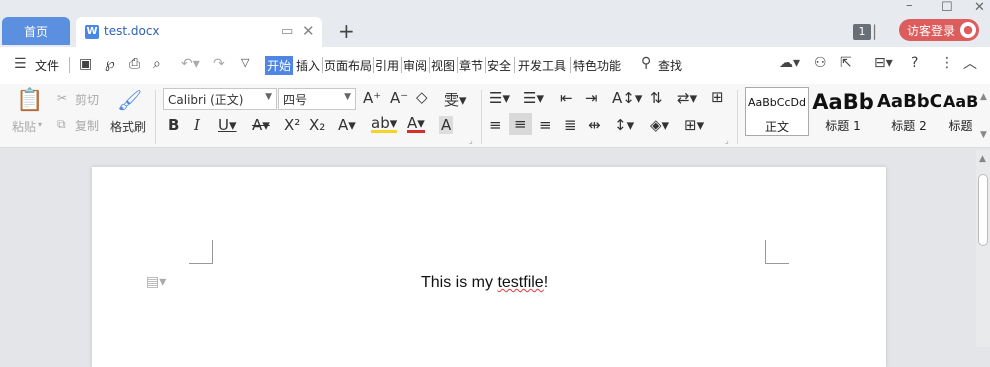 The image size is (990, 367). What do you see at coordinates (348, 65) in the screenshot?
I see `menu-tab-page-layout: 页面布局` at bounding box center [348, 65].